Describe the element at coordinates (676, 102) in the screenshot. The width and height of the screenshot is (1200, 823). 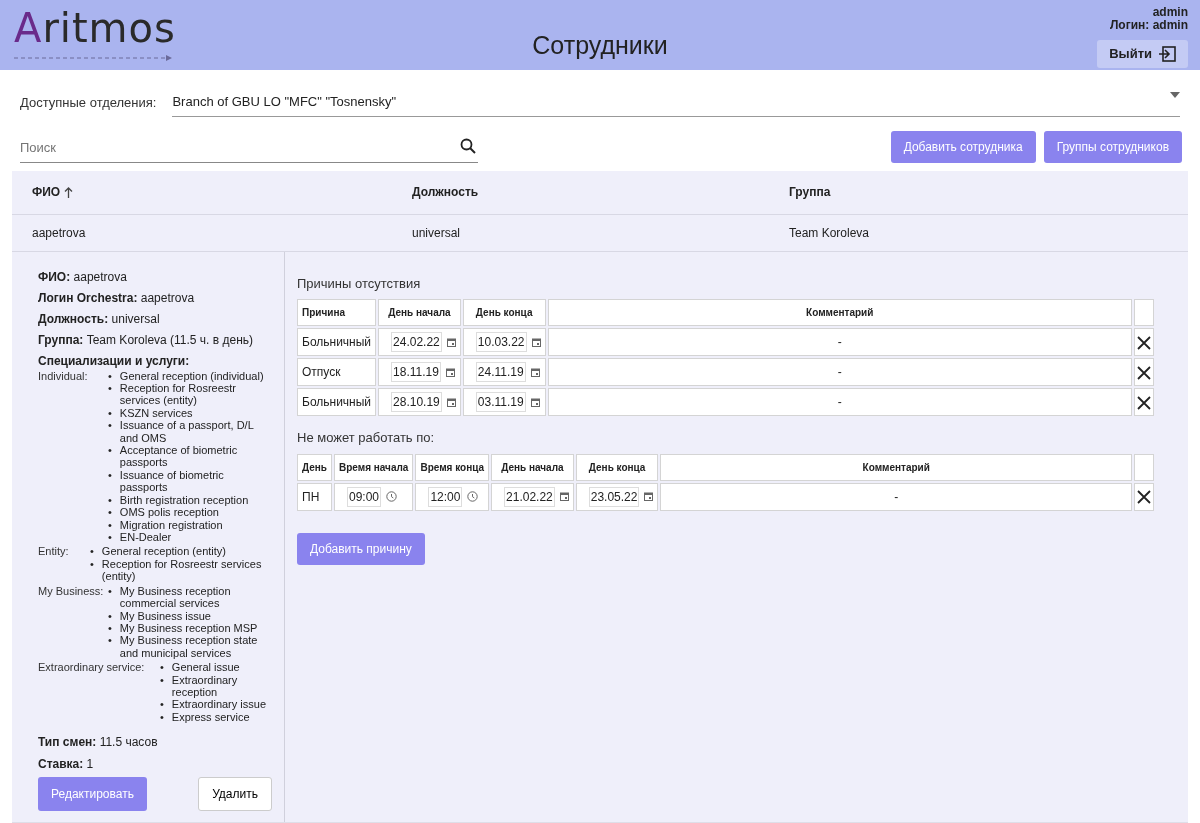
I see `branch-select: Branch of GBU LO "MFC" "Tosnensky"` at that location.